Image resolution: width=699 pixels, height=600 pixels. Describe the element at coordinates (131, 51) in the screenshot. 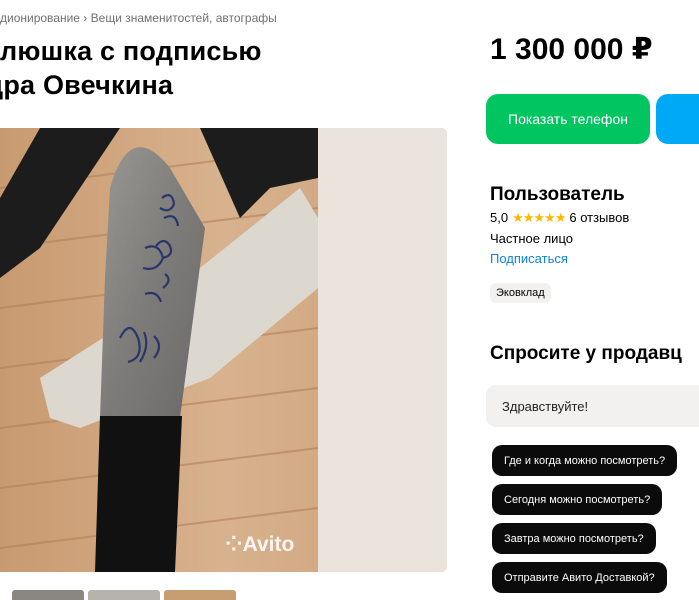

I see `listing-title-line-1: клюшка с подписью` at that location.